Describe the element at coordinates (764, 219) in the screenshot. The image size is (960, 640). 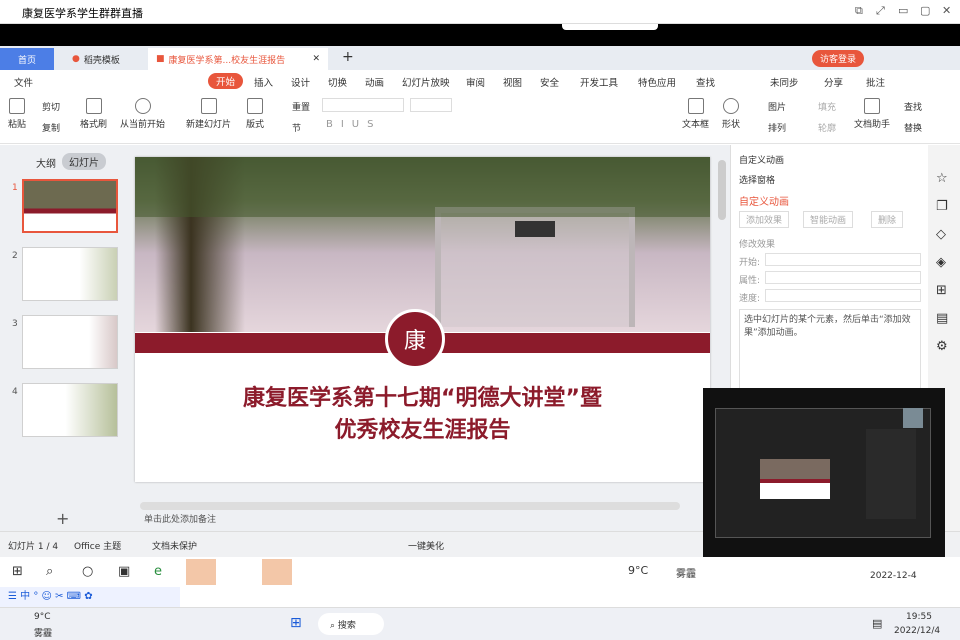
I see `add-effect-button: 添加效果` at that location.